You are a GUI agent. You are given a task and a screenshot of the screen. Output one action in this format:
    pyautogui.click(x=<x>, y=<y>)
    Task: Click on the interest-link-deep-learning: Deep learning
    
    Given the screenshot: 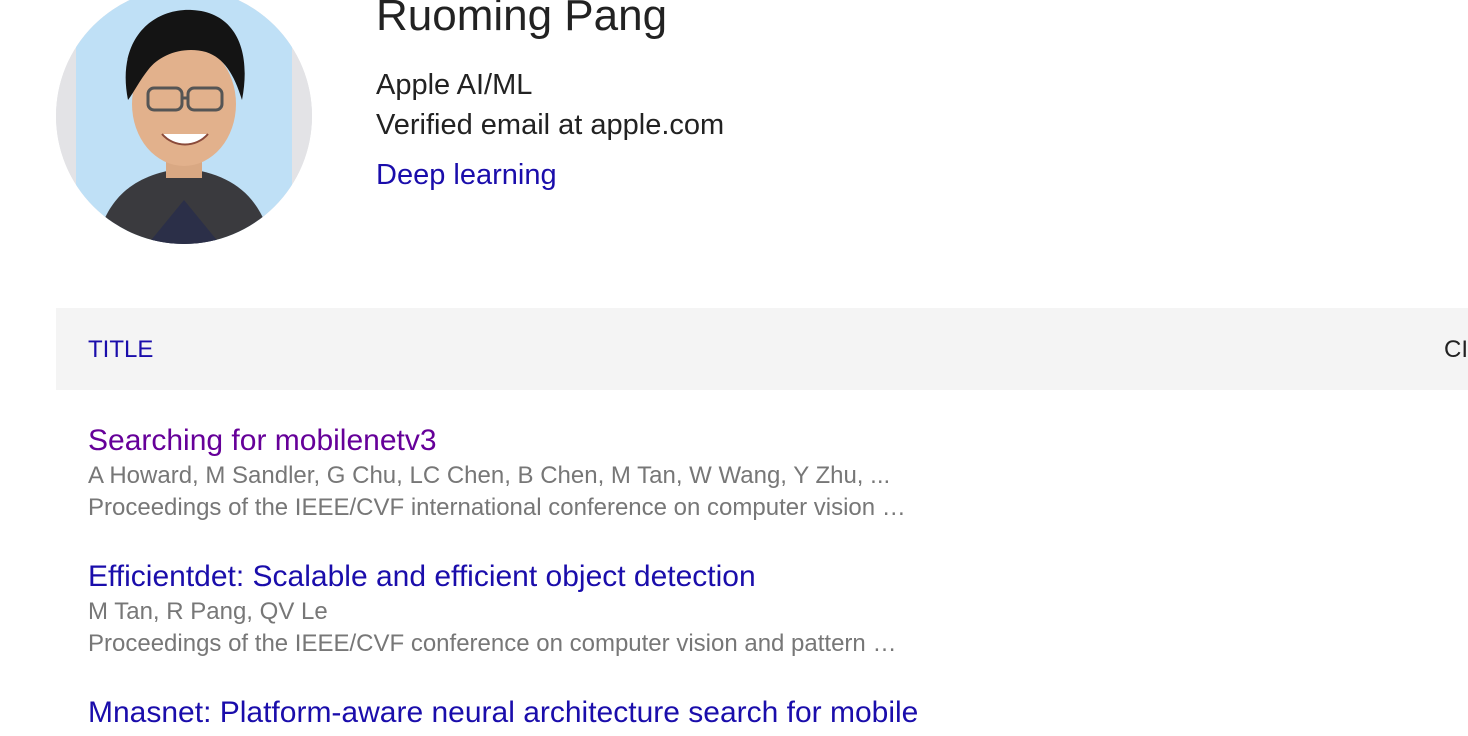 What is the action you would take?
    pyautogui.click(x=466, y=175)
    